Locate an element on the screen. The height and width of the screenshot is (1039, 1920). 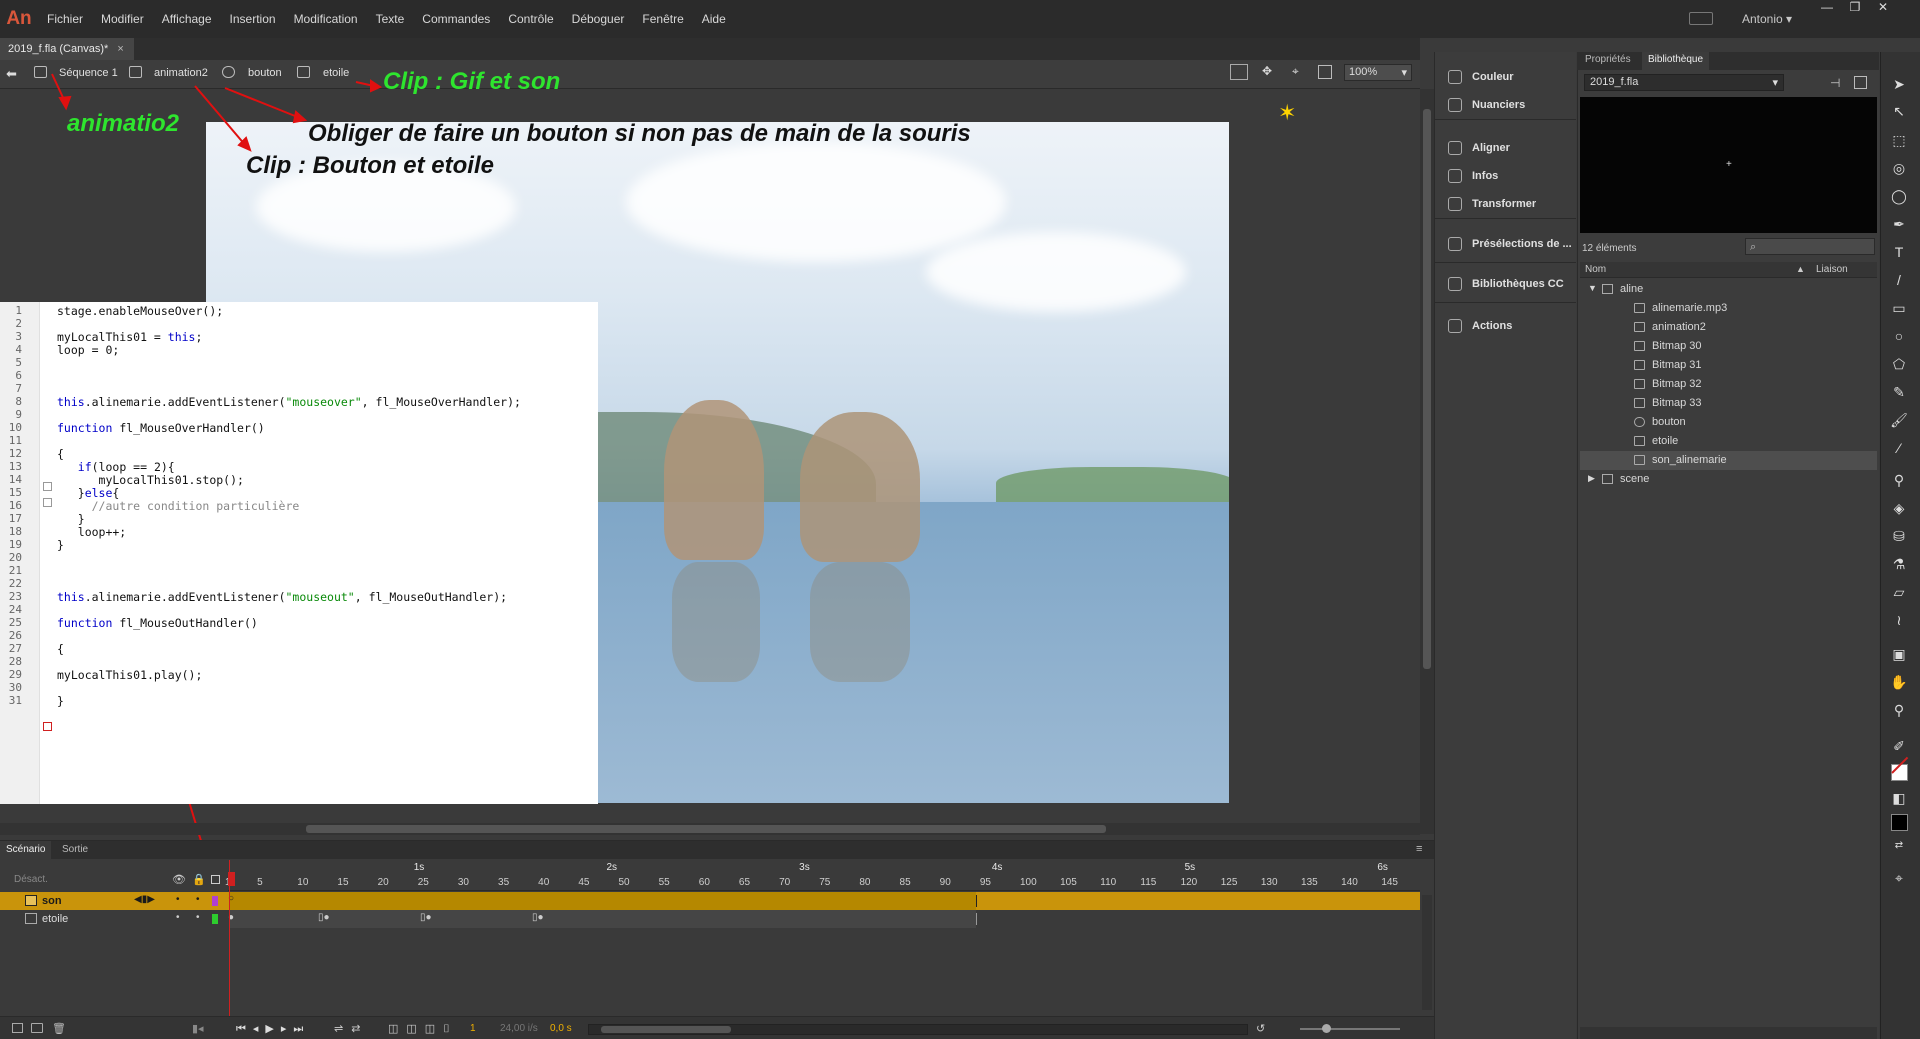
layer-son: son ◀▮▶ • • is located at coordinates (710, 901).